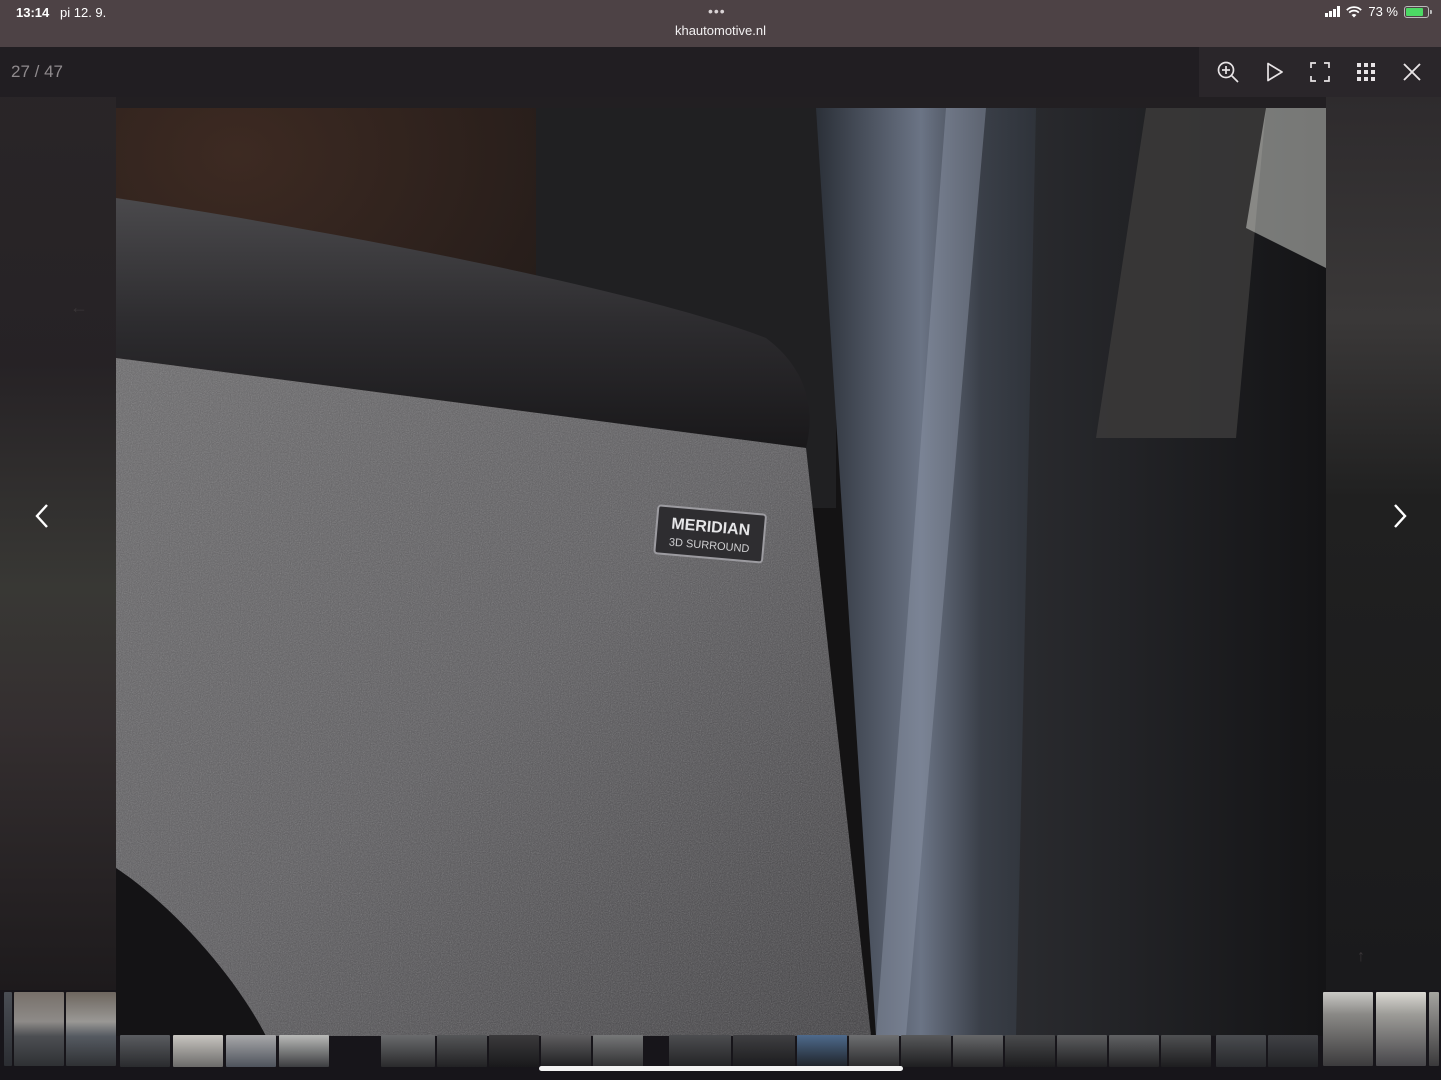 The image size is (1441, 1080). What do you see at coordinates (37, 71) in the screenshot?
I see `image-counter: 27 / 47` at bounding box center [37, 71].